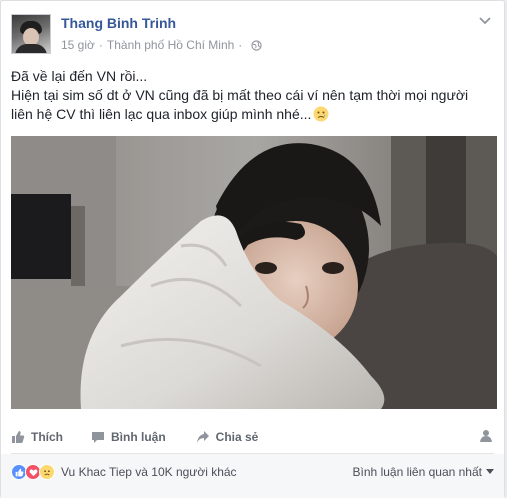 The height and width of the screenshot is (498, 507). I want to click on like-button: Thích, so click(37, 437).